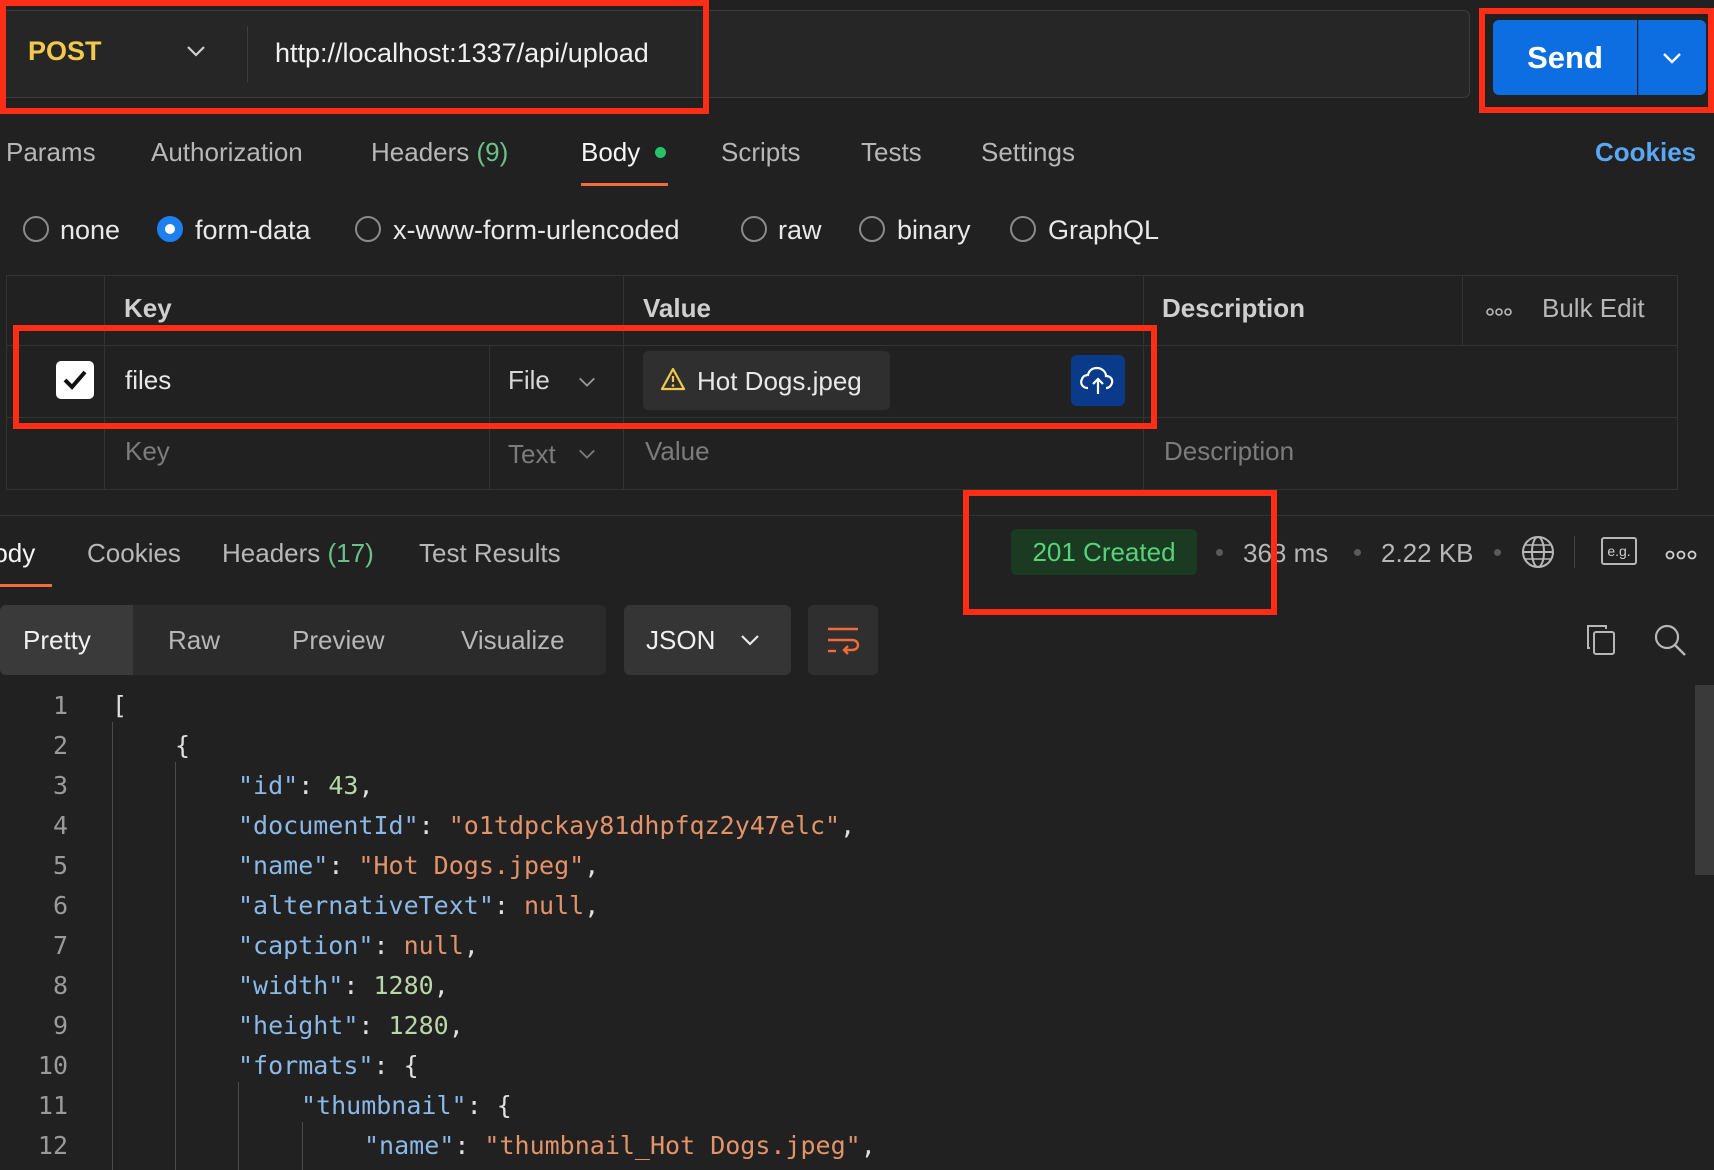 The width and height of the screenshot is (1714, 1170). What do you see at coordinates (760, 152) in the screenshot?
I see `tab-scripts: Scripts` at bounding box center [760, 152].